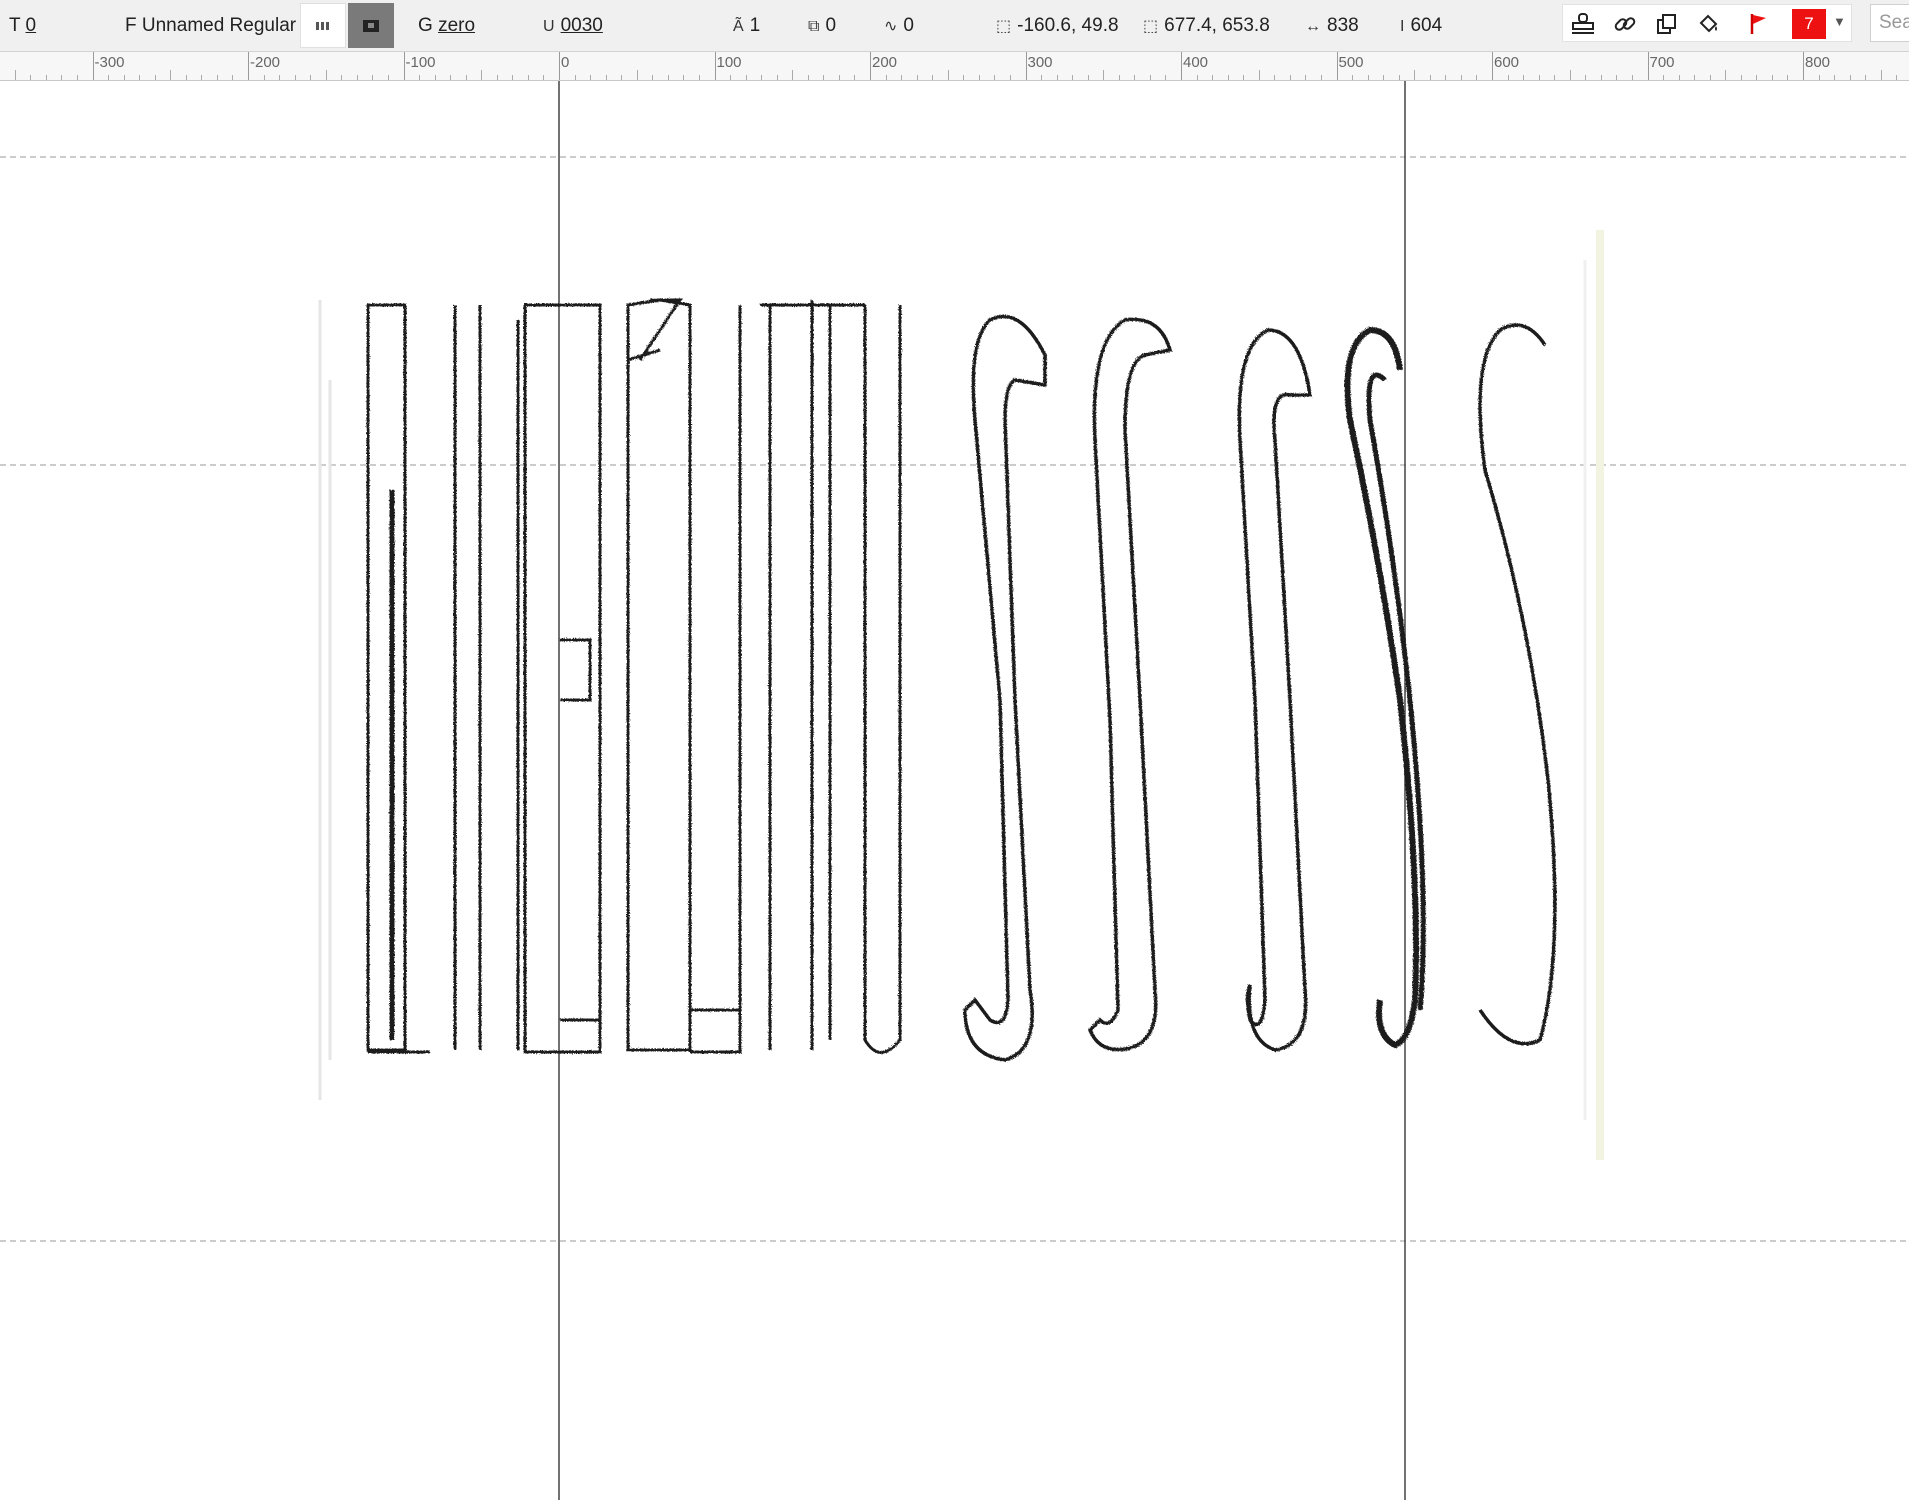 The height and width of the screenshot is (1500, 1909). Describe the element at coordinates (219, 25) in the screenshot. I see `font-name: Unnamed Regular` at that location.